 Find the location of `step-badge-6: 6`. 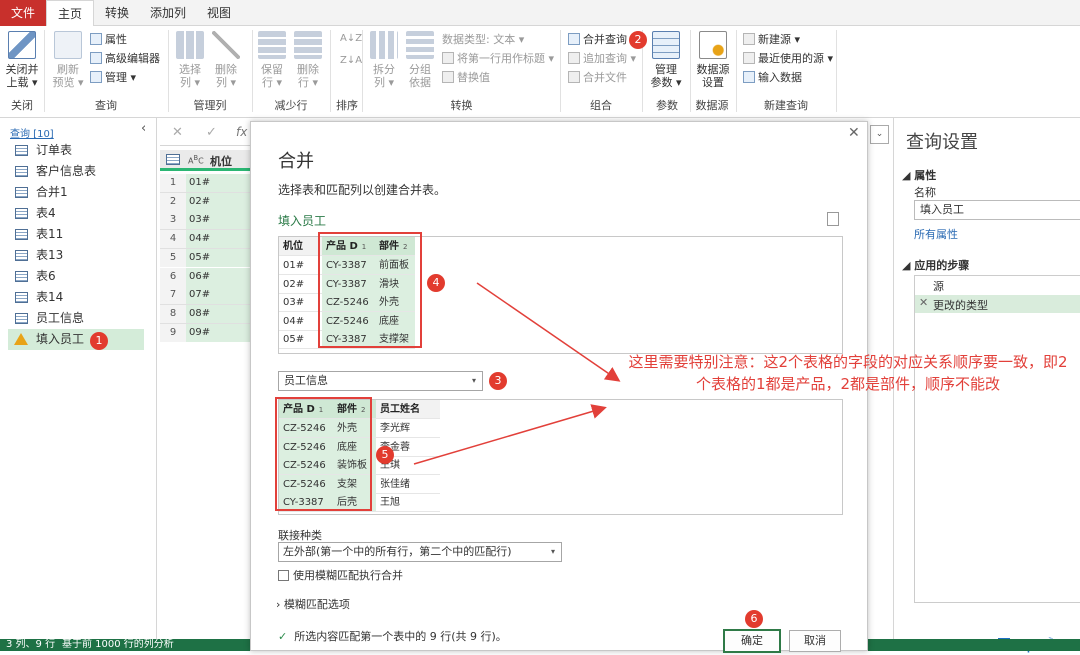

step-badge-6: 6 is located at coordinates (754, 619).